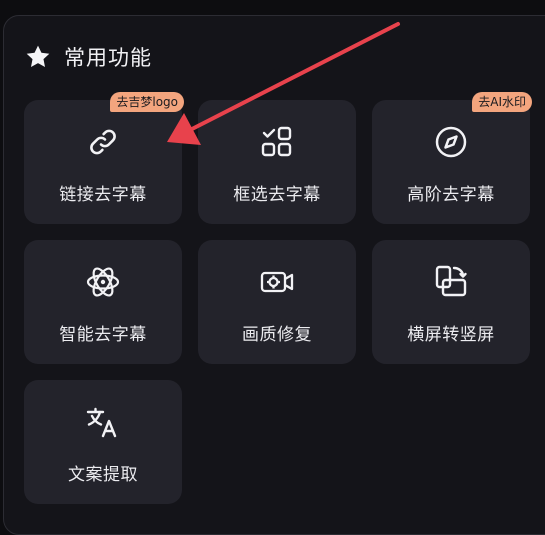  I want to click on card-label: 框选去字幕, so click(277, 195).